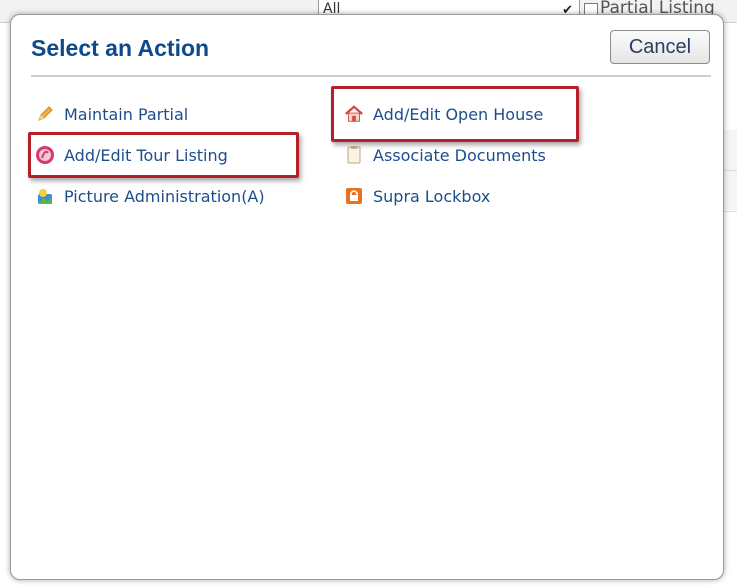 Image resolution: width=737 pixels, height=585 pixels. Describe the element at coordinates (354, 155) in the screenshot. I see `document-icon` at that location.